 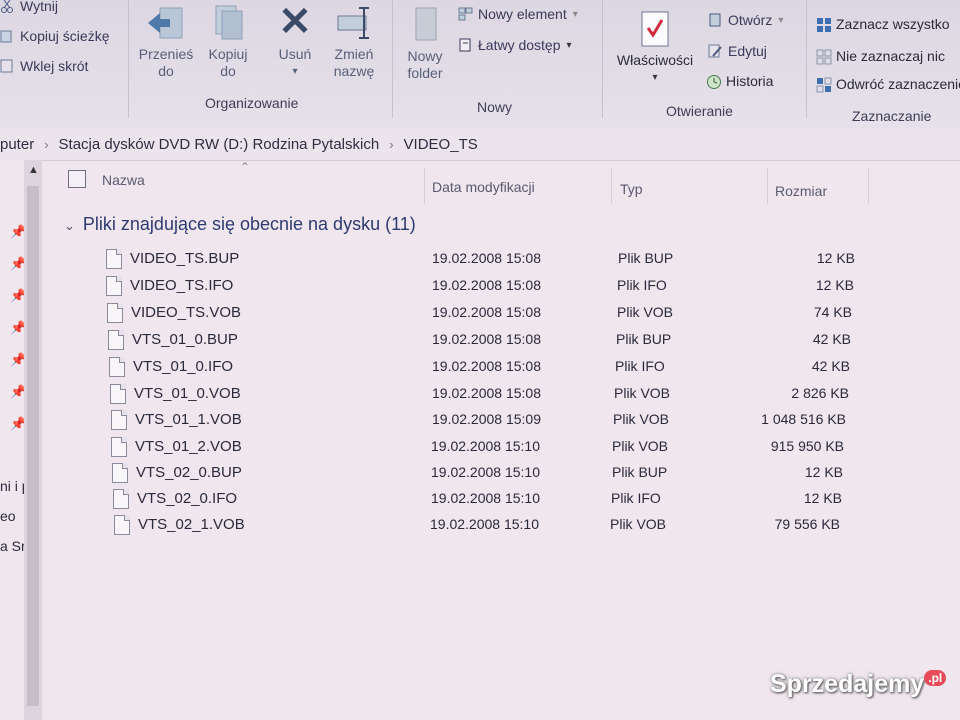 What do you see at coordinates (189, 472) in the screenshot?
I see `file-name: VTS_02_0.BUP` at bounding box center [189, 472].